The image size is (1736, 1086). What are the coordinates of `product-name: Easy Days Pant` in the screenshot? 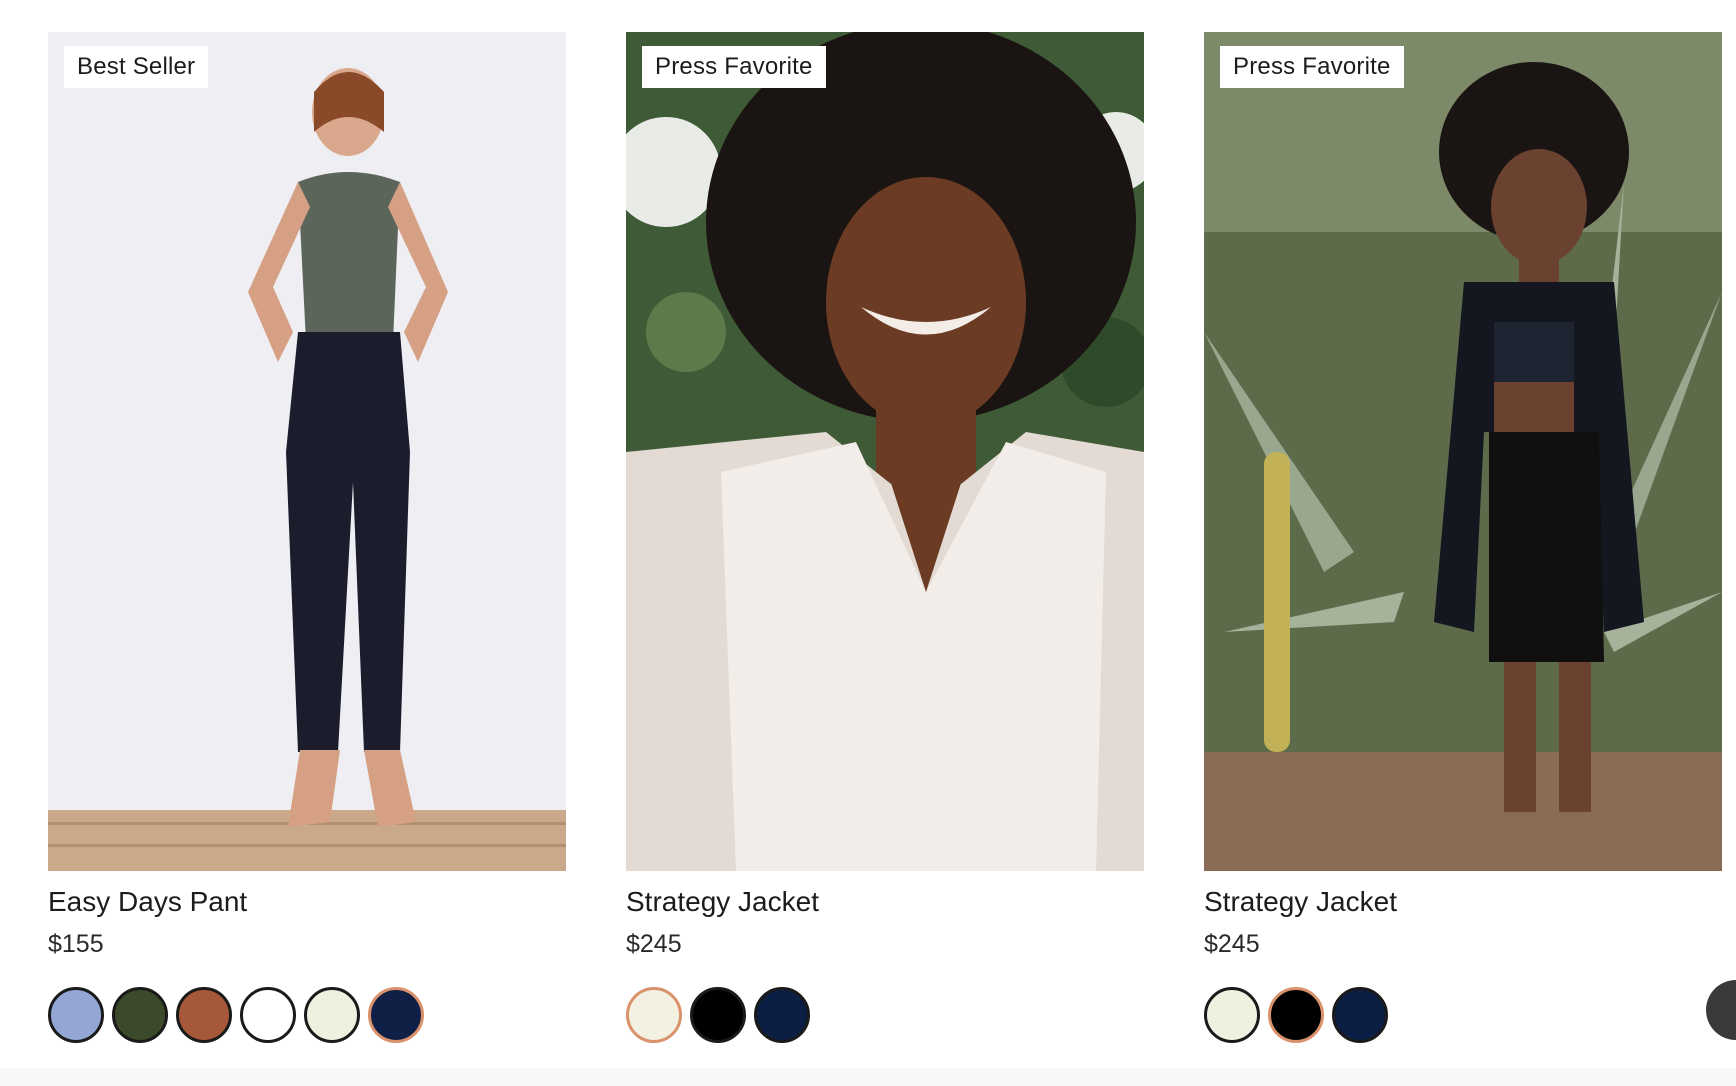 It's located at (307, 902).